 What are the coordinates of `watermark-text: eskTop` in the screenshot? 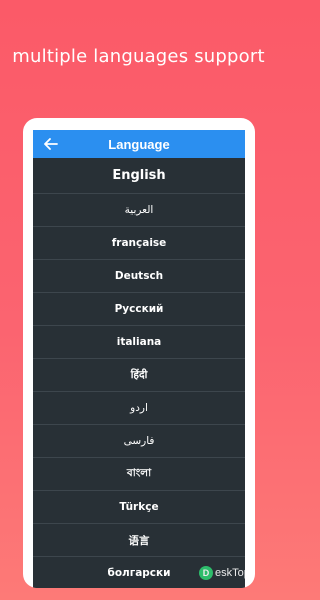 It's located at (232, 573).